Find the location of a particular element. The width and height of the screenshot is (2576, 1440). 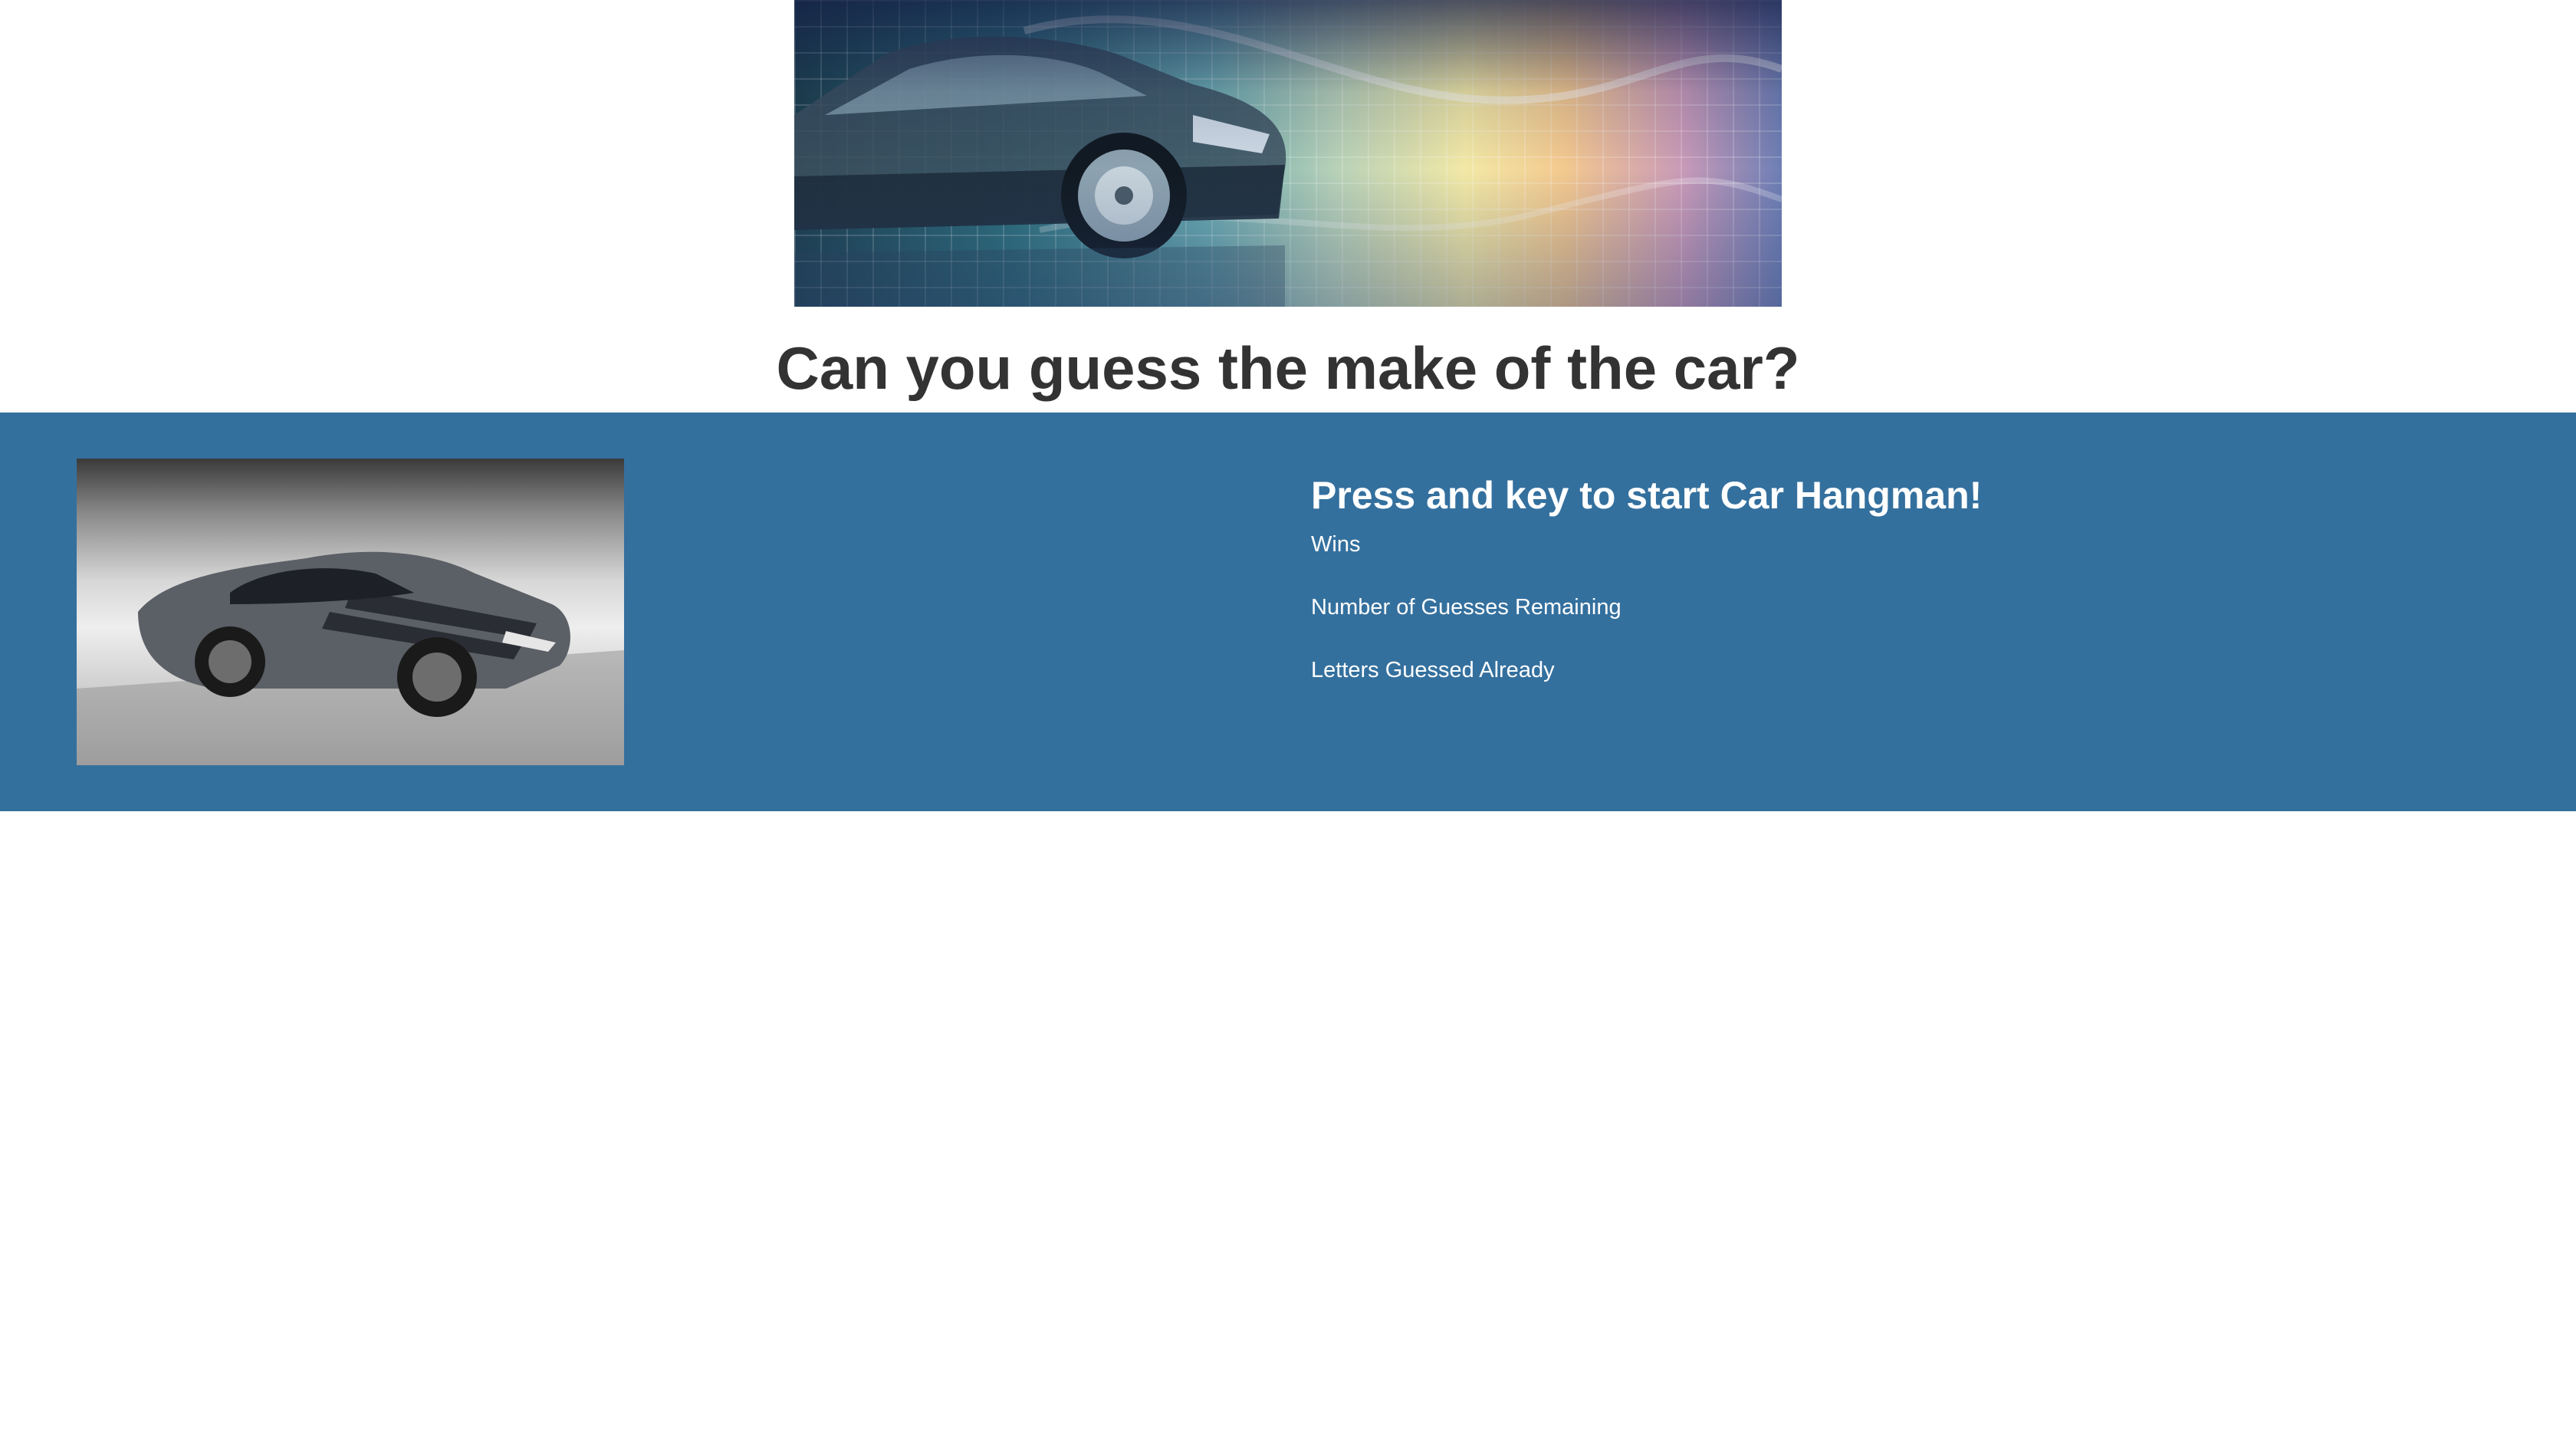

guesses-remaining-label: Number of Guesses Remaining is located at coordinates (1466, 607).